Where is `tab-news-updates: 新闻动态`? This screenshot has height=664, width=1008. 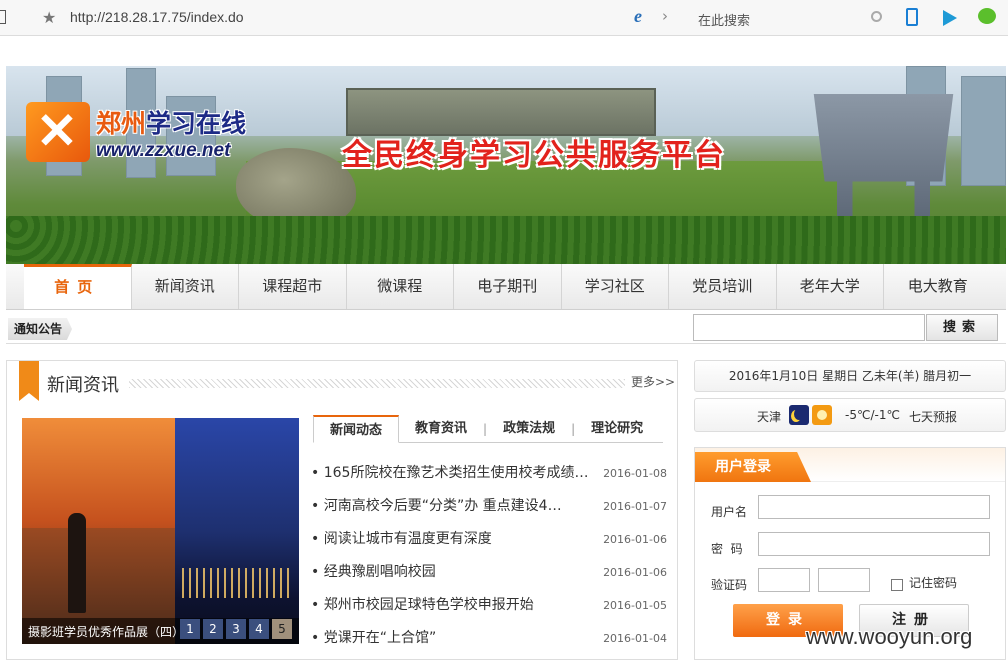
tab-news-updates: 新闻动态 is located at coordinates (356, 429).